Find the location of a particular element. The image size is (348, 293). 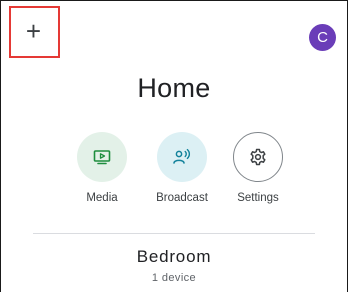

plus-icon: + is located at coordinates (33, 31).